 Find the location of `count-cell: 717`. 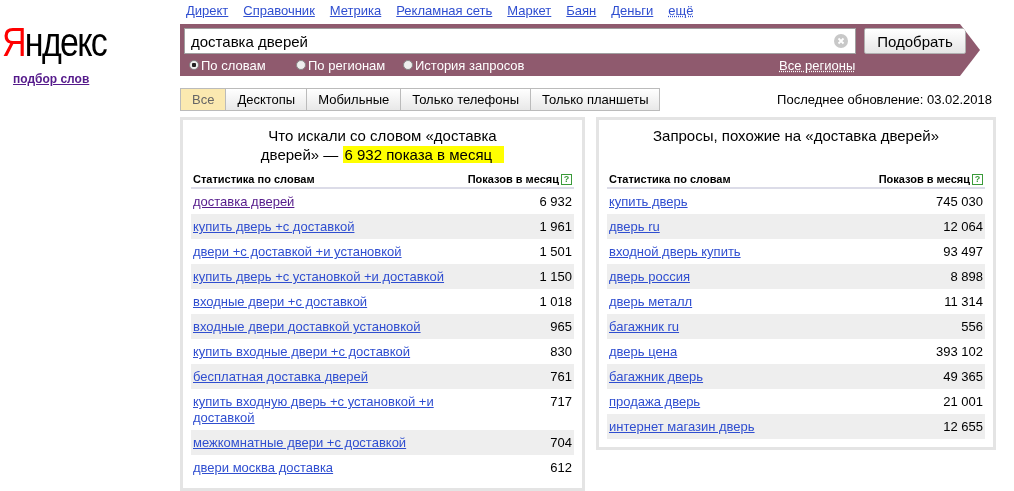

count-cell: 717 is located at coordinates (561, 402).